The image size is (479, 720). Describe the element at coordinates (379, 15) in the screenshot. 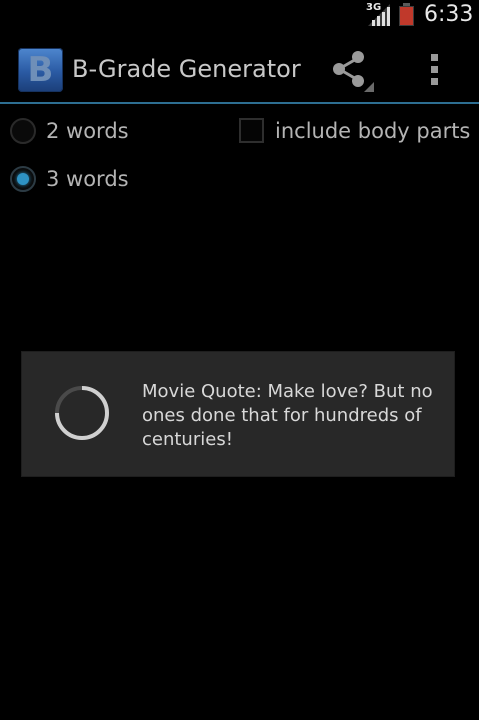

I see `signal-strength-icon` at that location.